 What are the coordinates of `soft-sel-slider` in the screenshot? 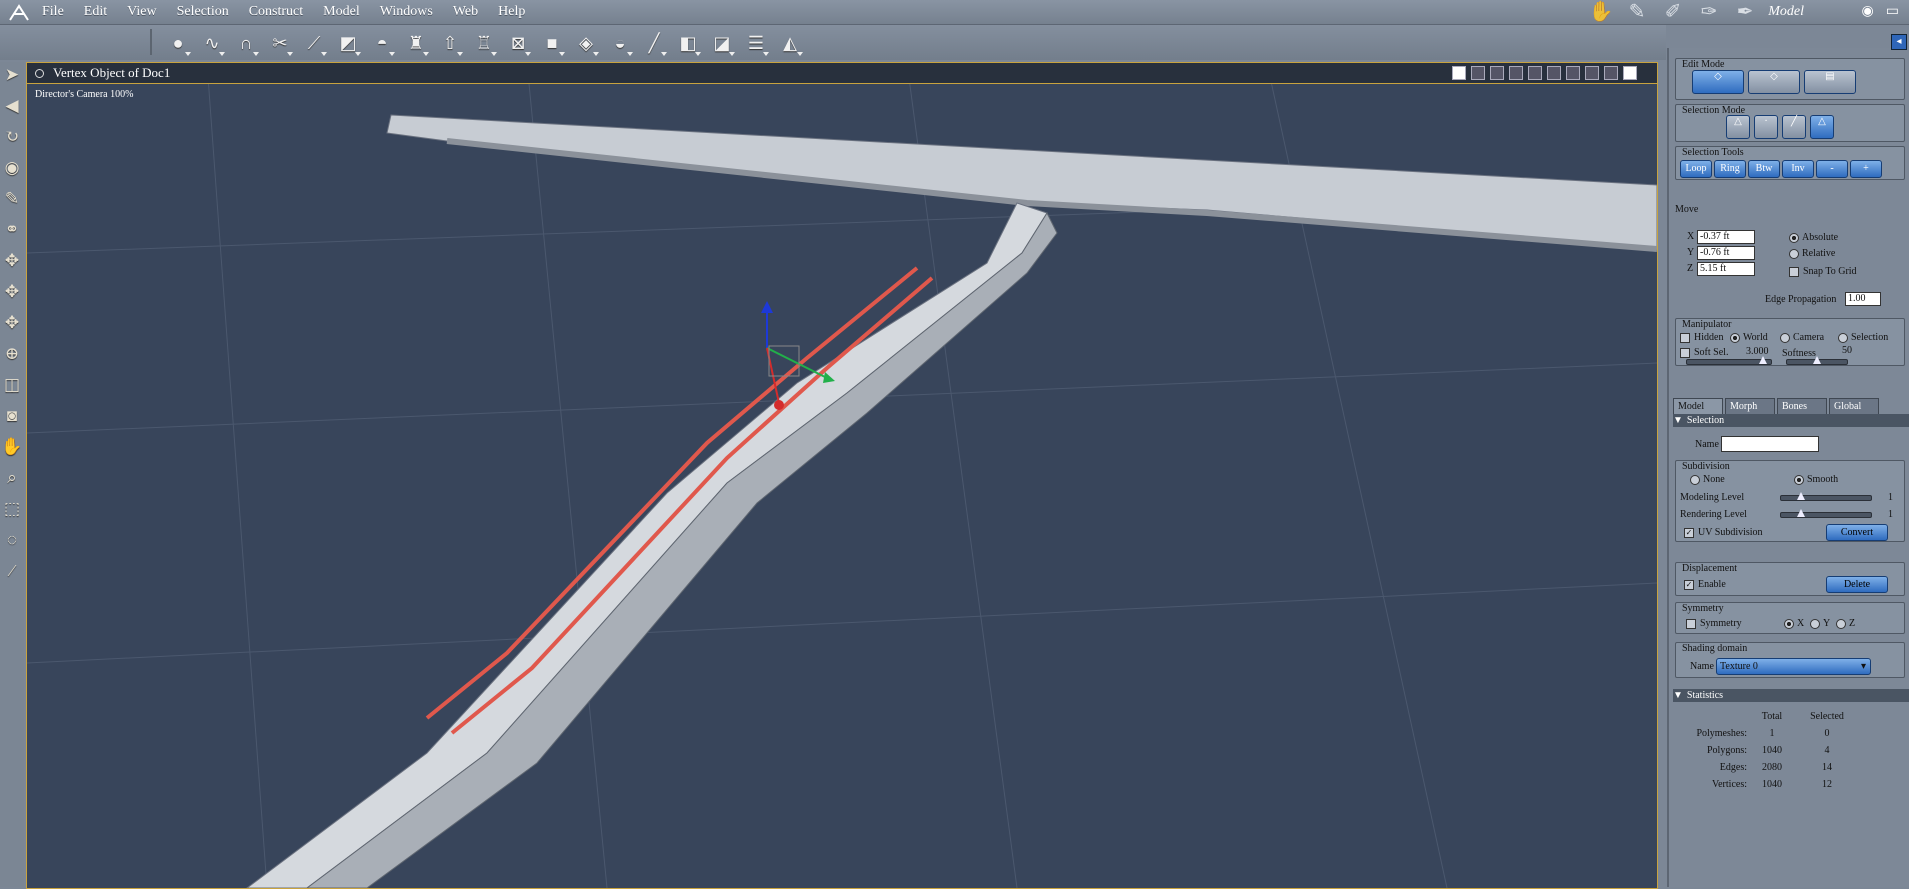 It's located at (1729, 360).